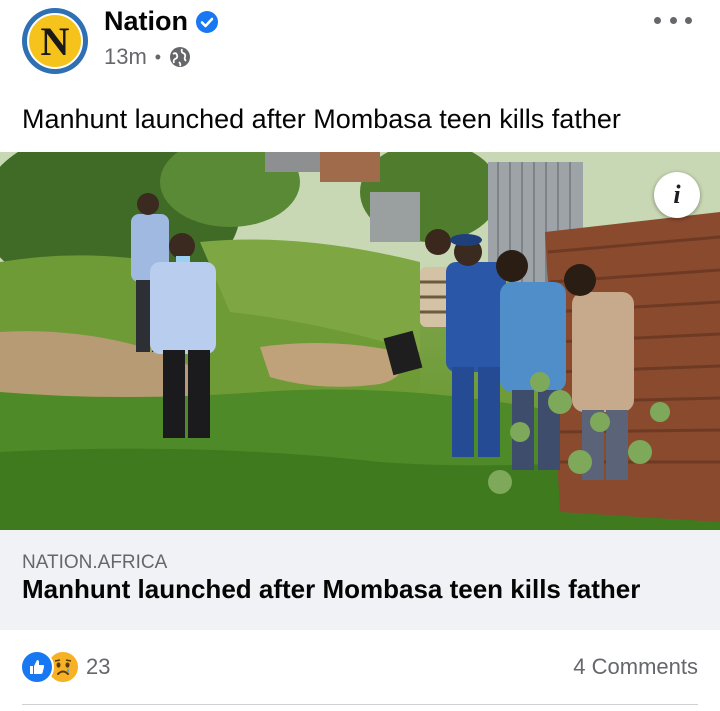  I want to click on verified-badge-icon, so click(207, 21).